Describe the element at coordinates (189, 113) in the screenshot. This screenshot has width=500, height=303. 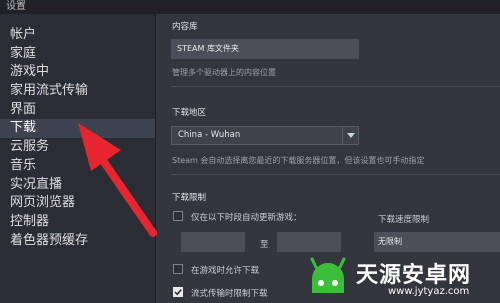
I see `download-region-heading: 下载地区` at that location.